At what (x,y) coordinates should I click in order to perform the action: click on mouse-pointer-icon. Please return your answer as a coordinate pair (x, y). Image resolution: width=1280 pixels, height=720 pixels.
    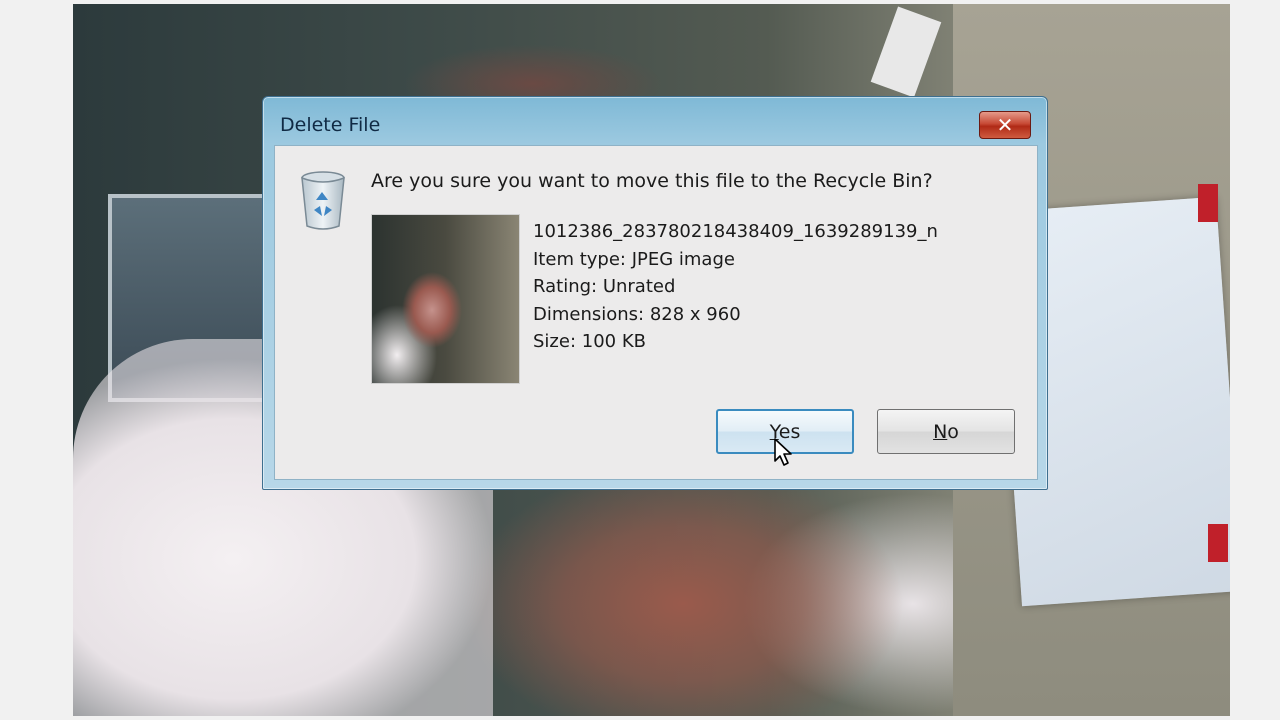
    Looking at the image, I should click on (783, 452).